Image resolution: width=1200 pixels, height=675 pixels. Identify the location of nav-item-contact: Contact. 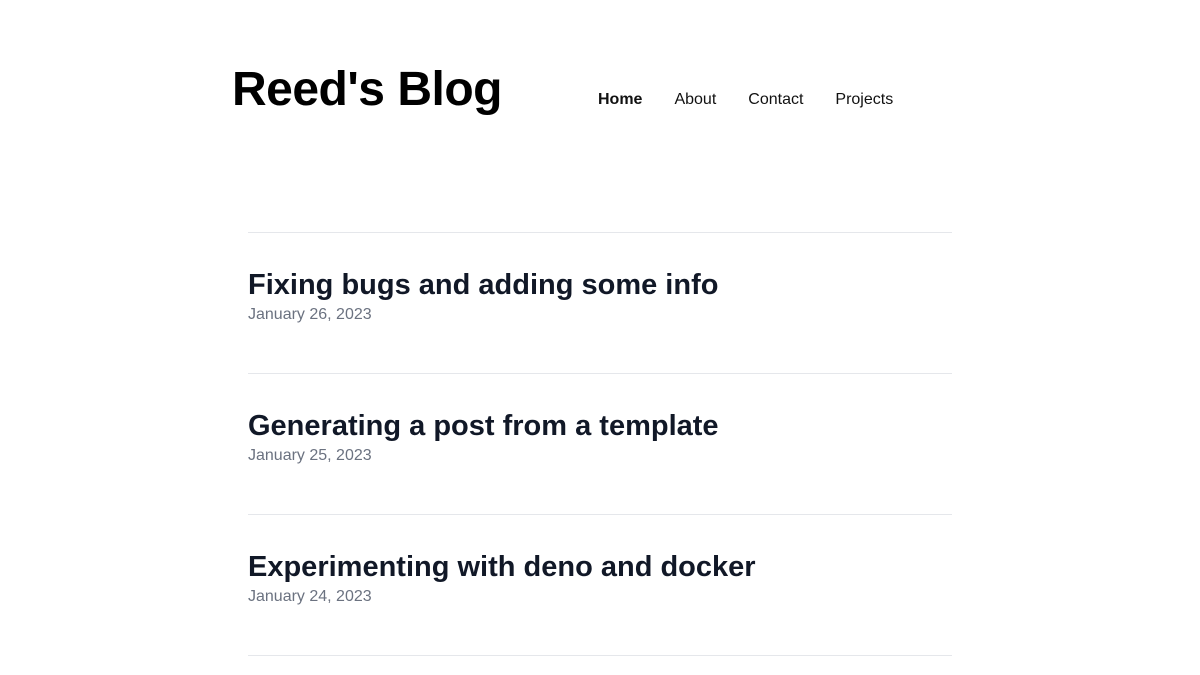
(775, 100).